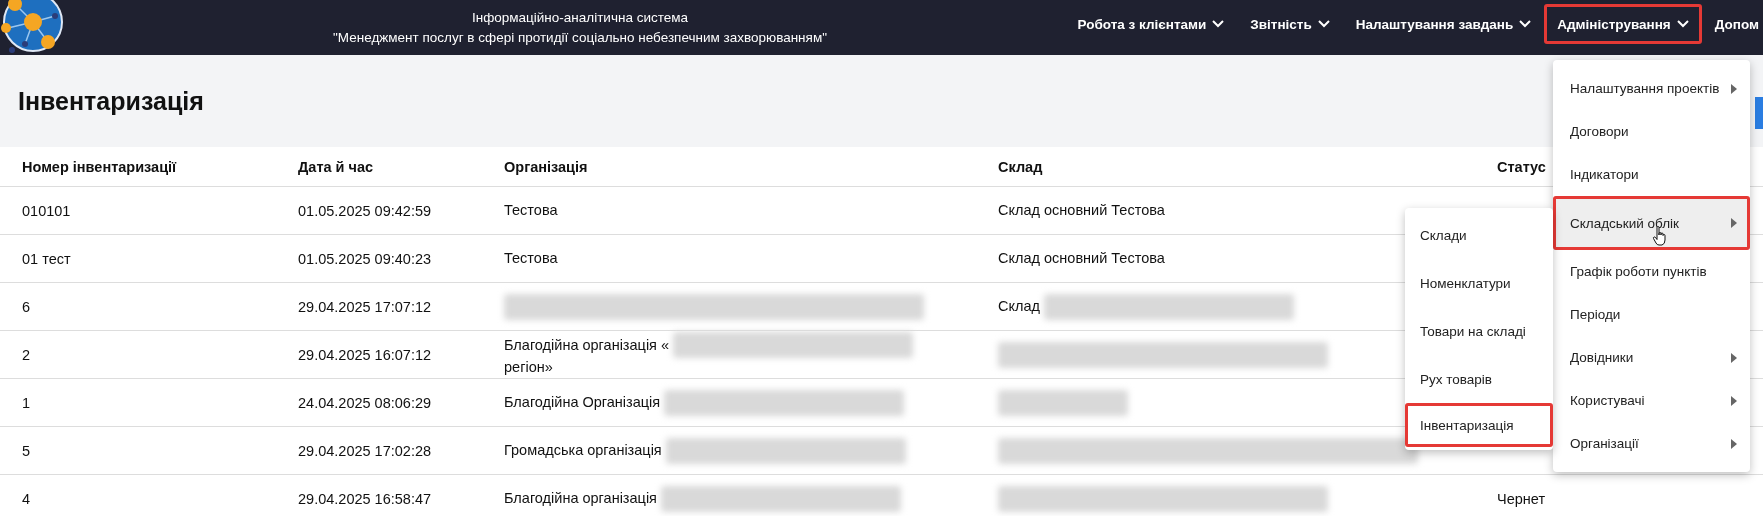  Describe the element at coordinates (26, 498) in the screenshot. I see `table-cell: 4` at that location.